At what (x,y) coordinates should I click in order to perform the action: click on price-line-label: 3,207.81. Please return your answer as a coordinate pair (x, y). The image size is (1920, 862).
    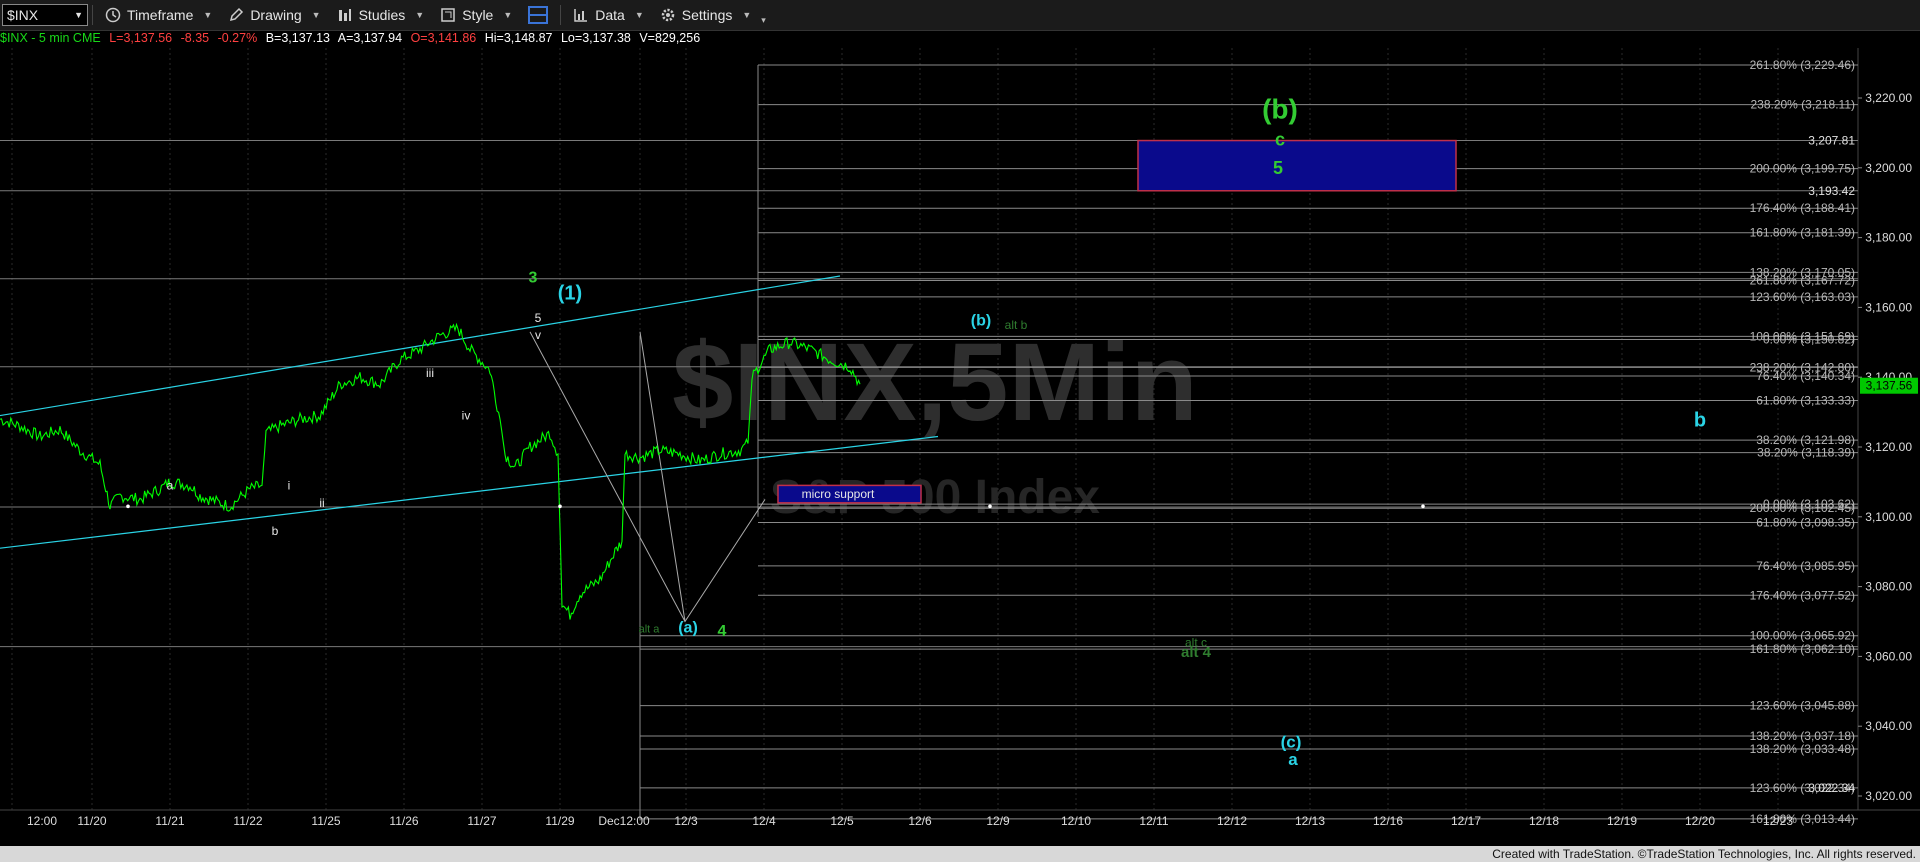
    Looking at the image, I should click on (1831, 141).